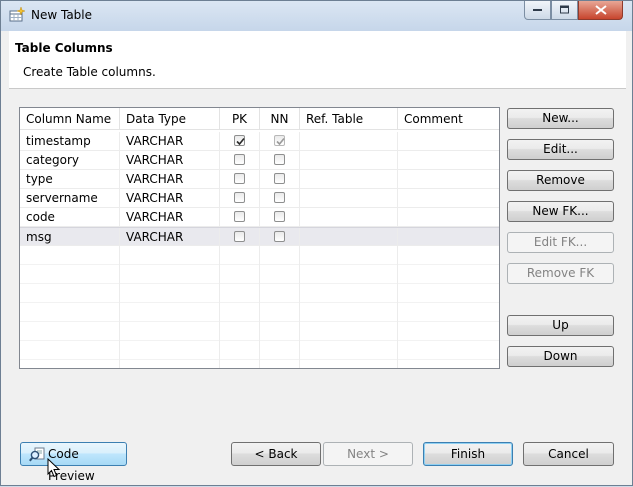  I want to click on wizard-header: Table Columns Create Table columns., so click(317, 60).